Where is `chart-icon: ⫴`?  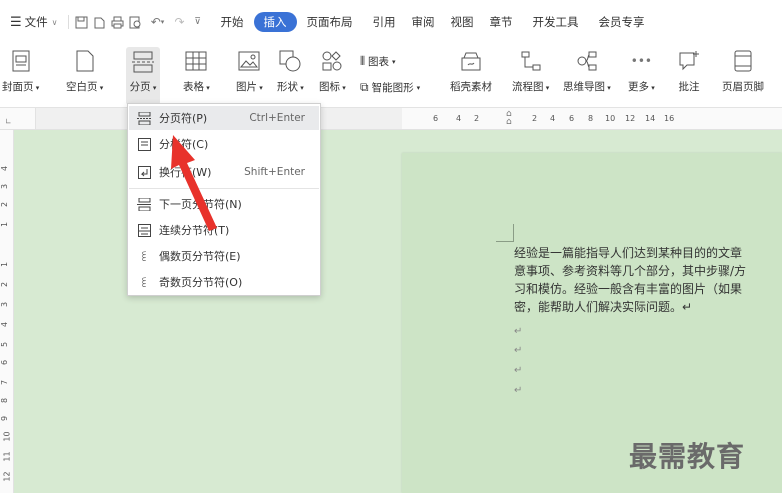 chart-icon: ⫴ is located at coordinates (363, 61).